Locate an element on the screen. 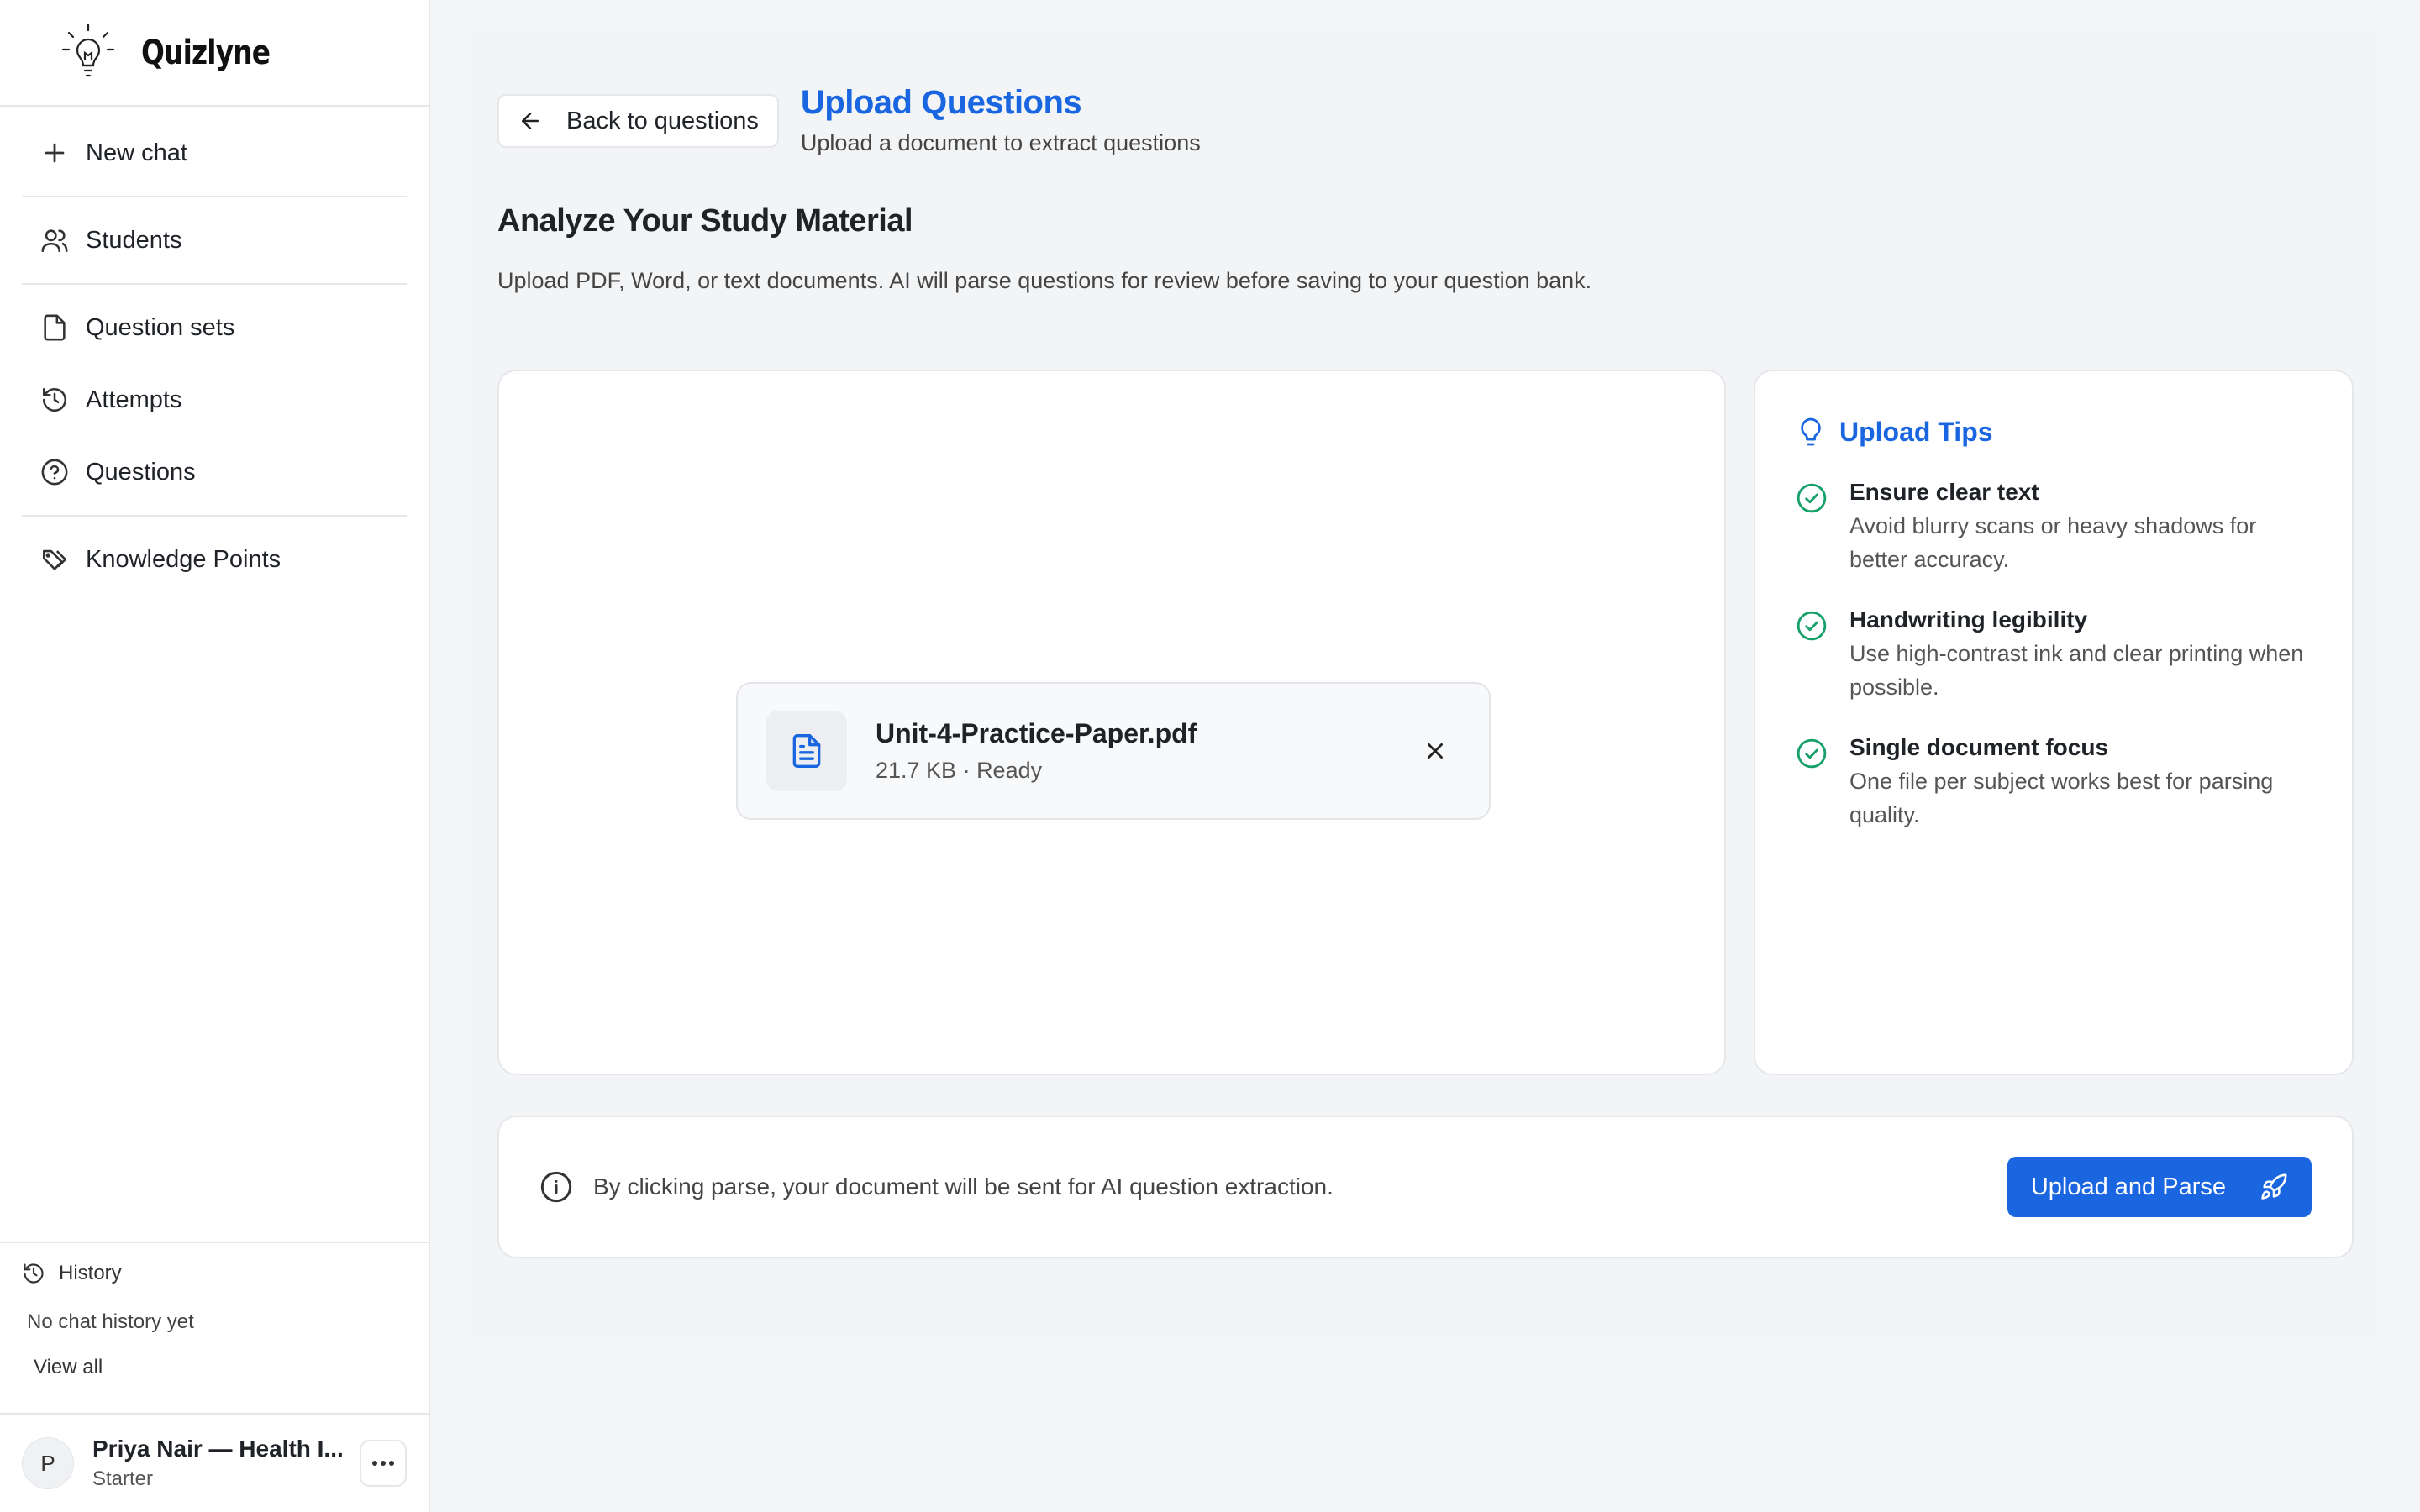  user-menu-button is located at coordinates (383, 1463).